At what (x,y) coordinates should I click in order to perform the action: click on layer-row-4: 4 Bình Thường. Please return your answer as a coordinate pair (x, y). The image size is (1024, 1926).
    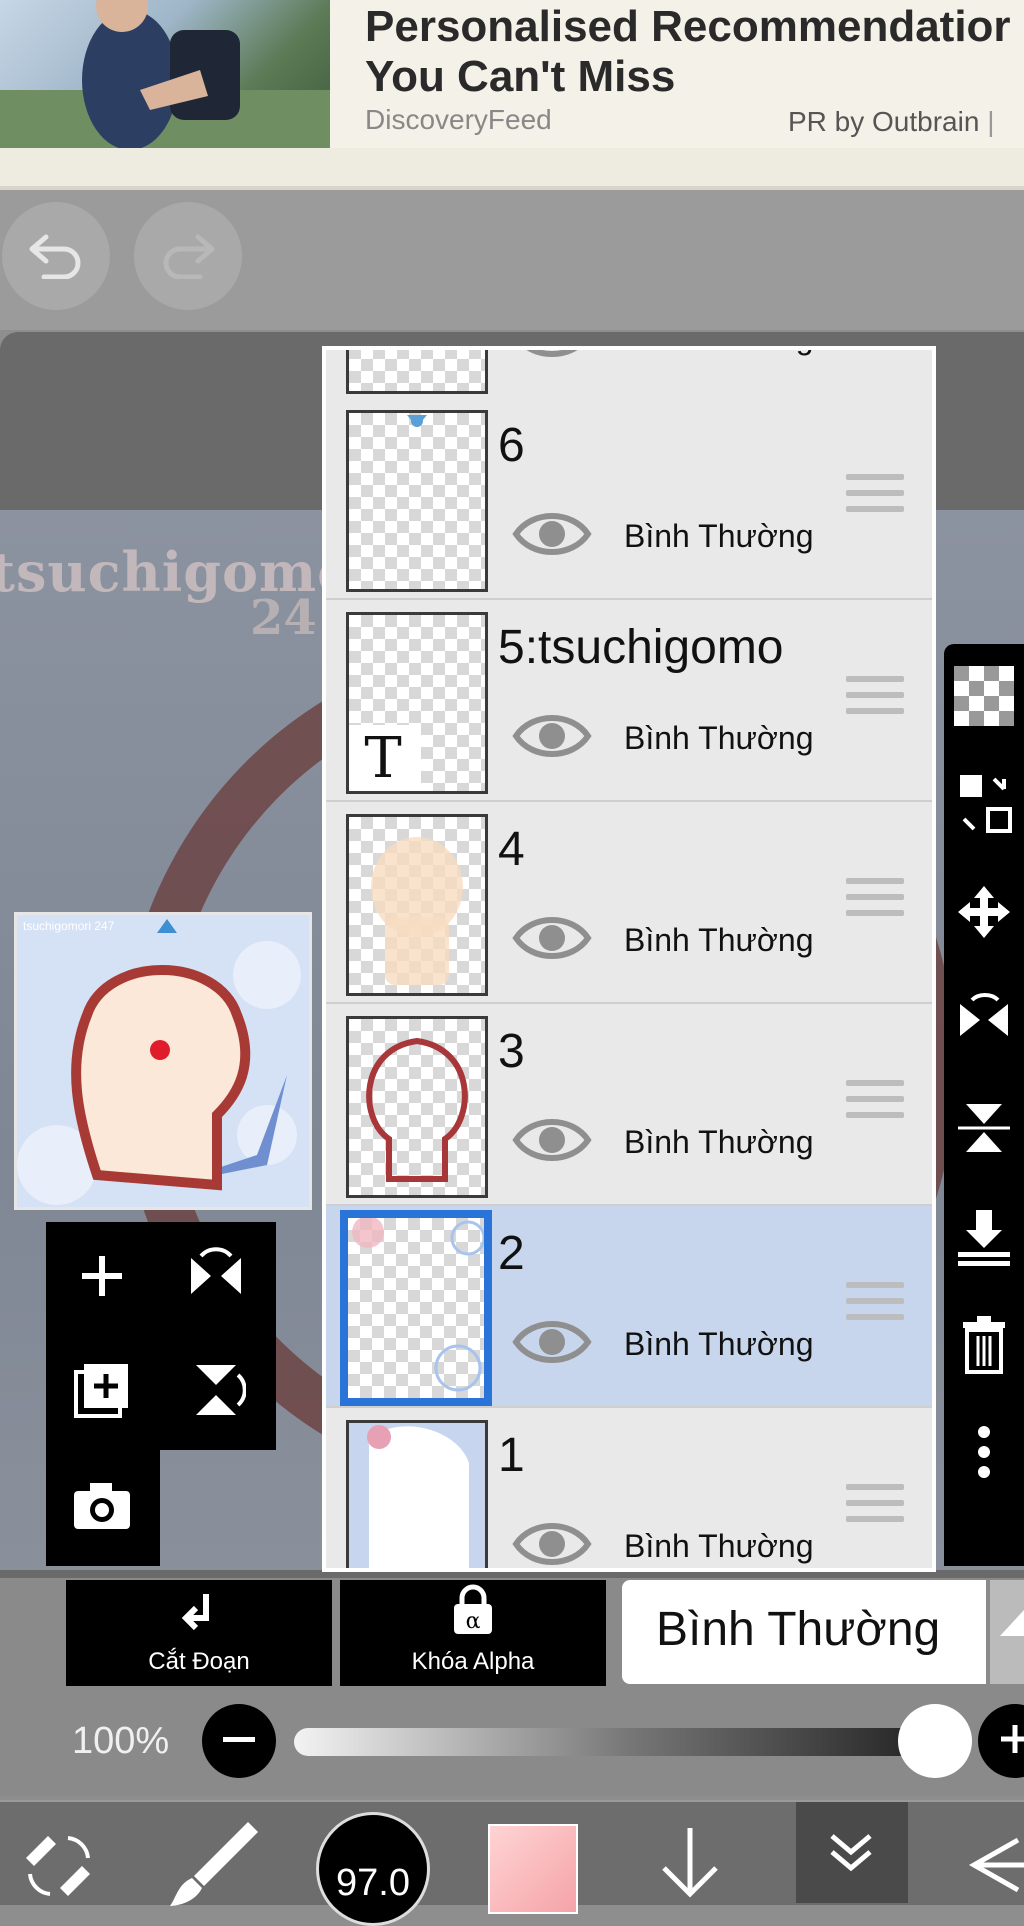
    Looking at the image, I should click on (629, 903).